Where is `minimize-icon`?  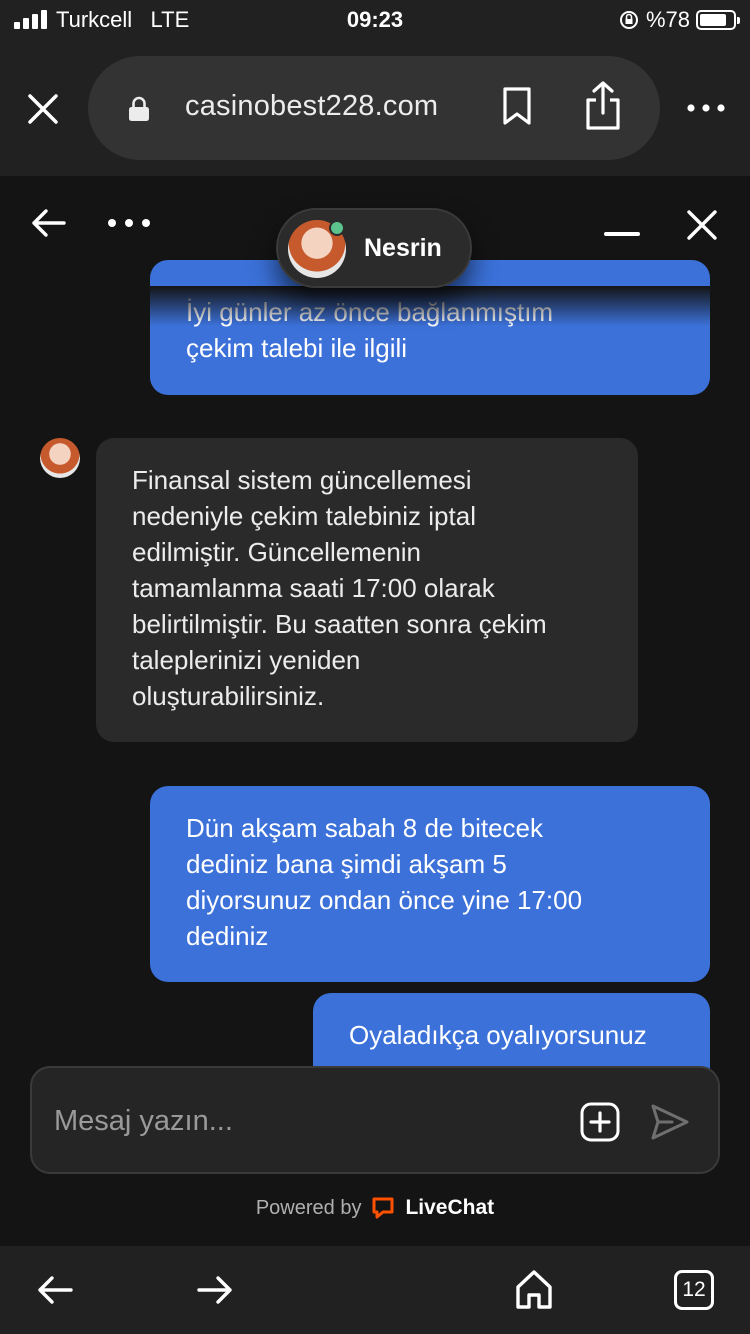
minimize-icon is located at coordinates (622, 234).